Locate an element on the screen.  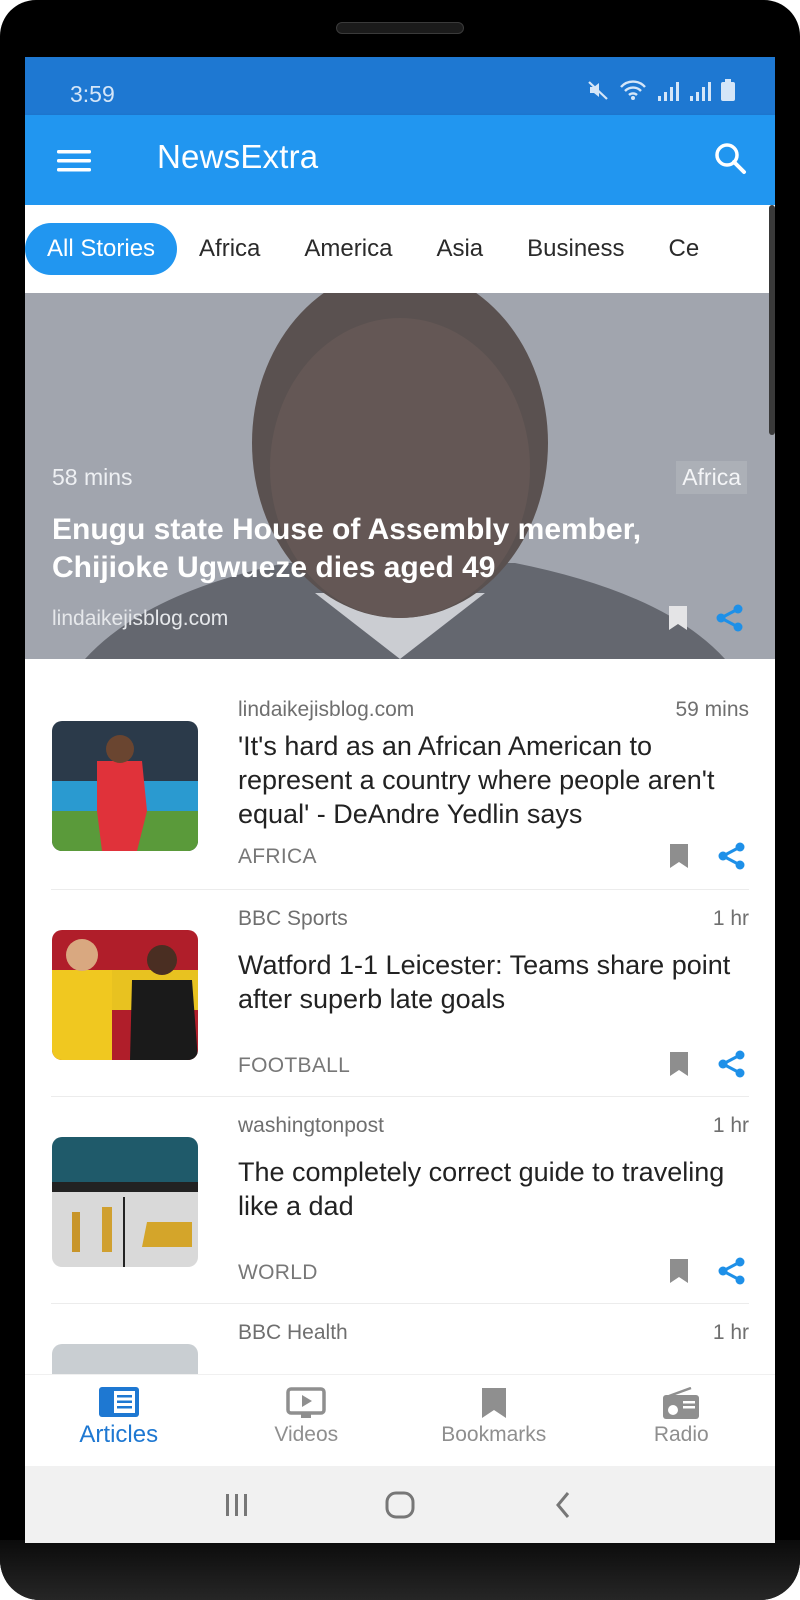
wifi-icon is located at coordinates (633, 90).